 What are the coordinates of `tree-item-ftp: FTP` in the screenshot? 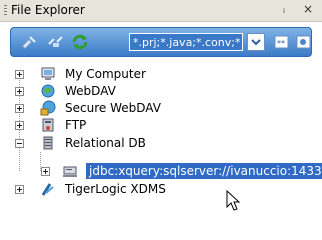 It's located at (161, 125).